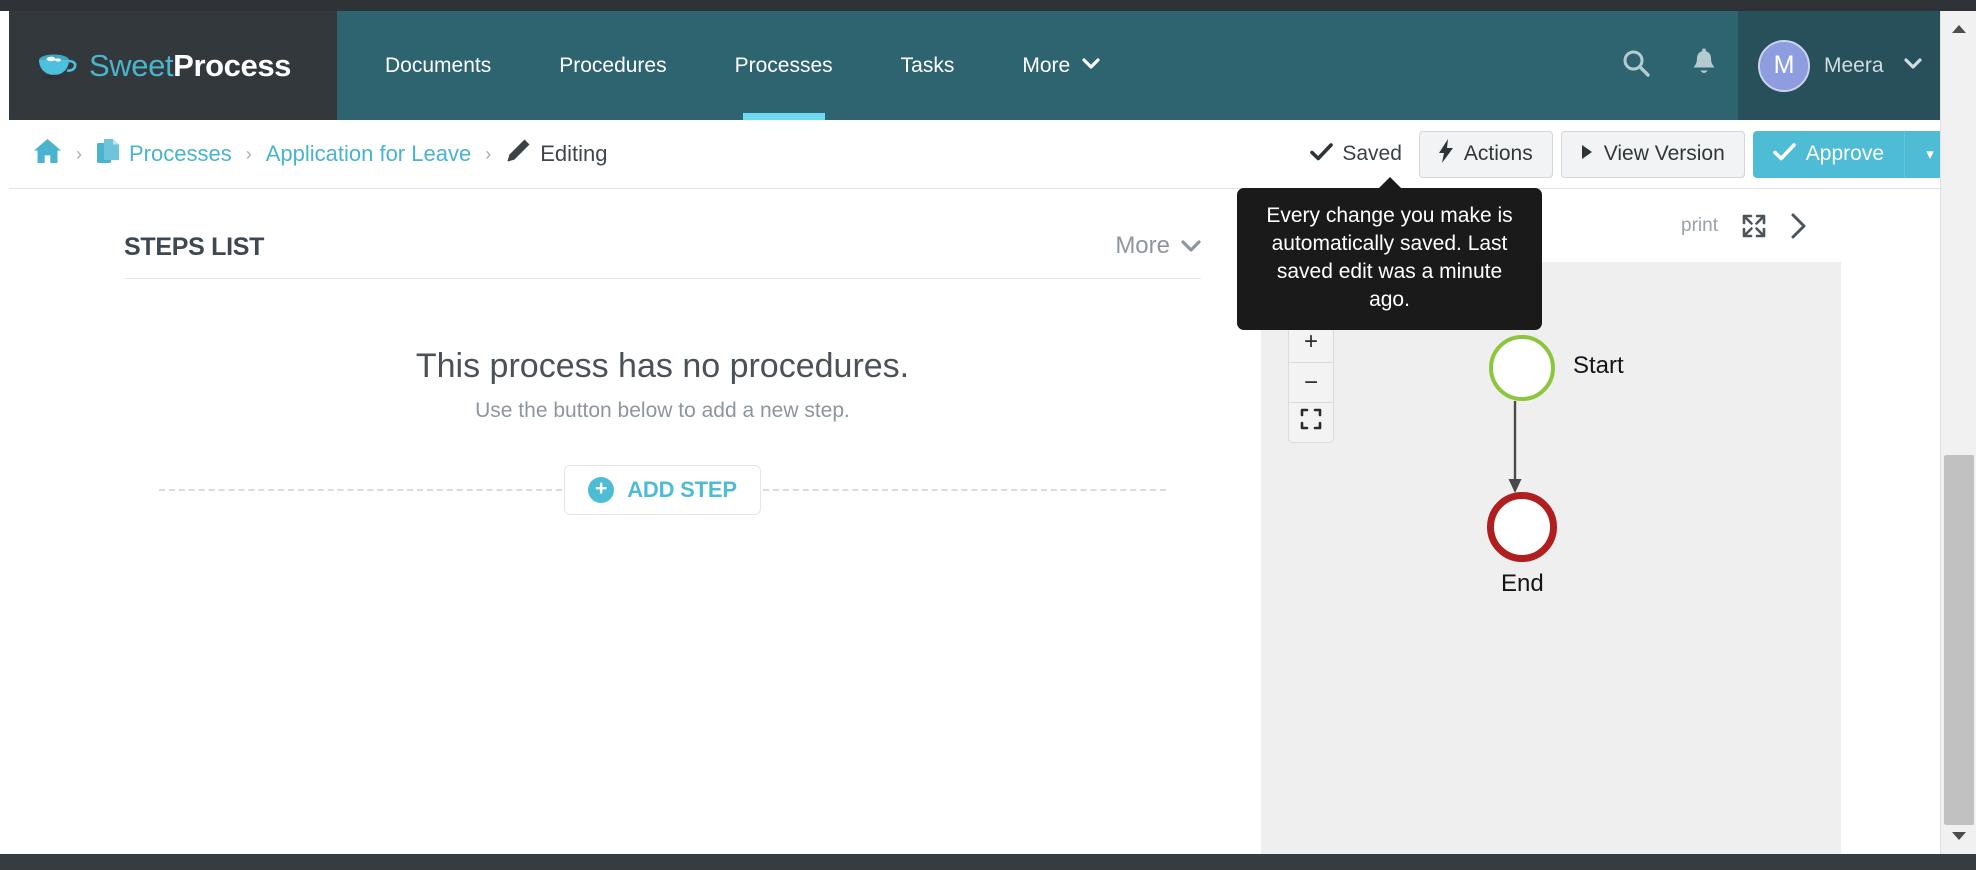 This screenshot has height=870, width=1976. I want to click on scroll-up-button, so click(1958, 29).